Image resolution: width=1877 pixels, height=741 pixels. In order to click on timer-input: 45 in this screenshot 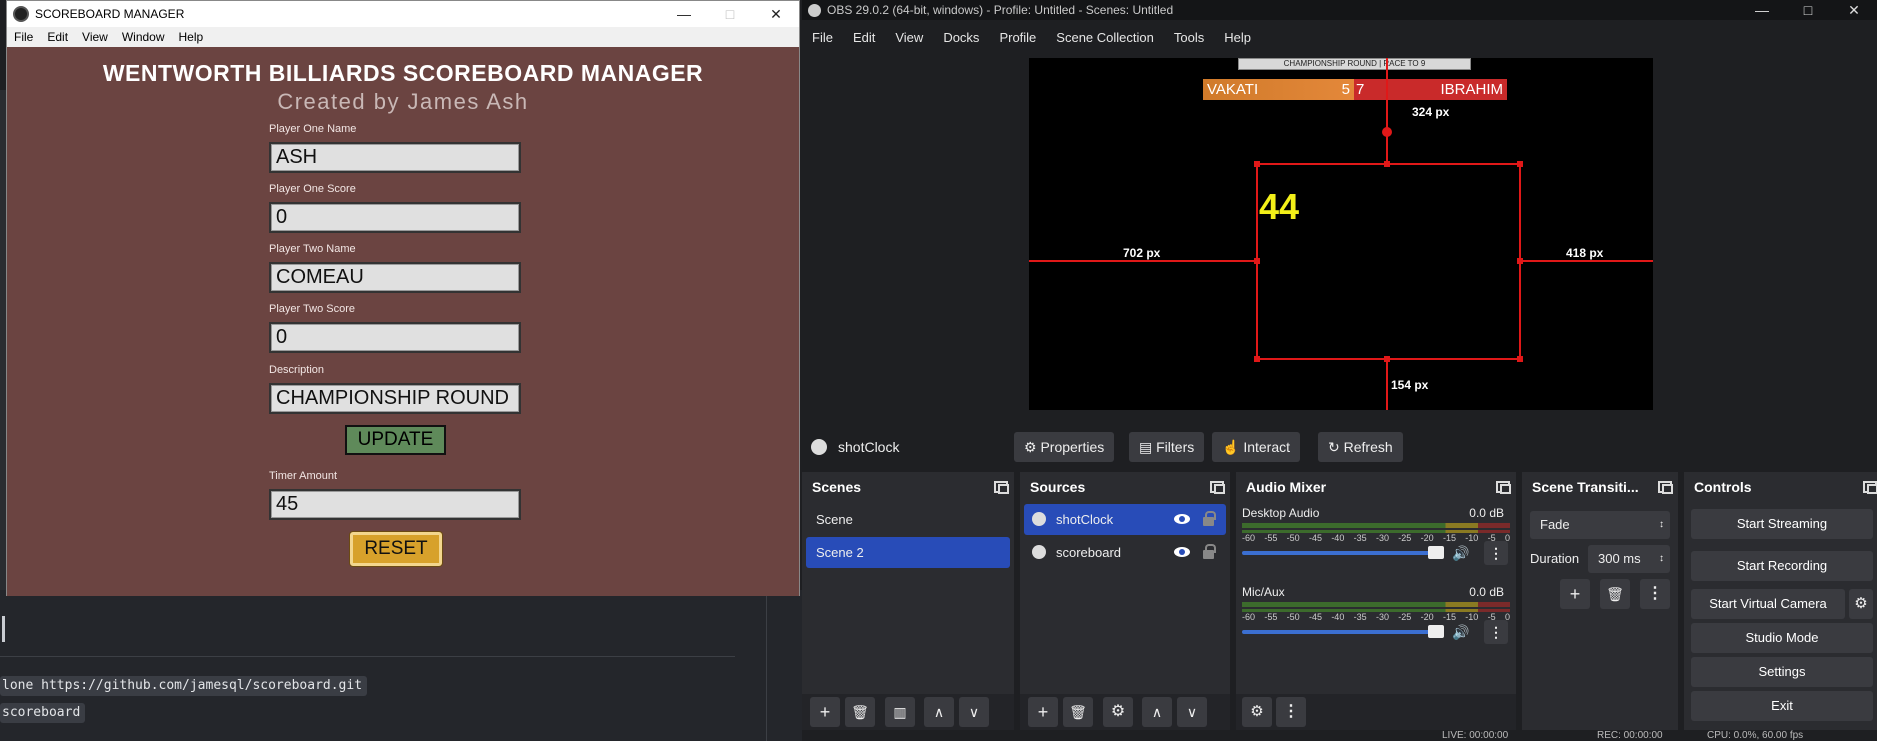, I will do `click(395, 504)`.